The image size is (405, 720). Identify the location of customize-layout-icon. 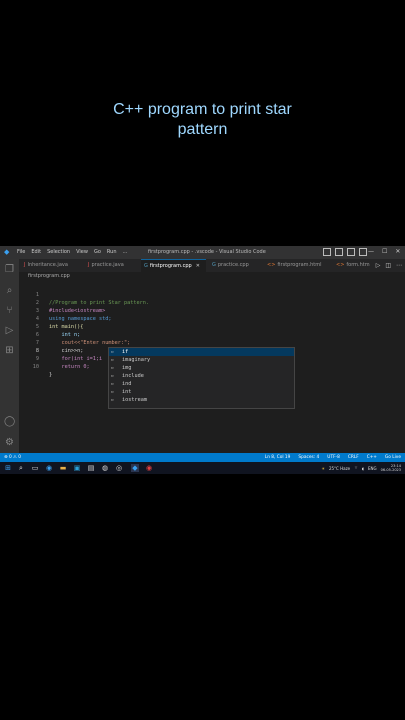
(363, 252).